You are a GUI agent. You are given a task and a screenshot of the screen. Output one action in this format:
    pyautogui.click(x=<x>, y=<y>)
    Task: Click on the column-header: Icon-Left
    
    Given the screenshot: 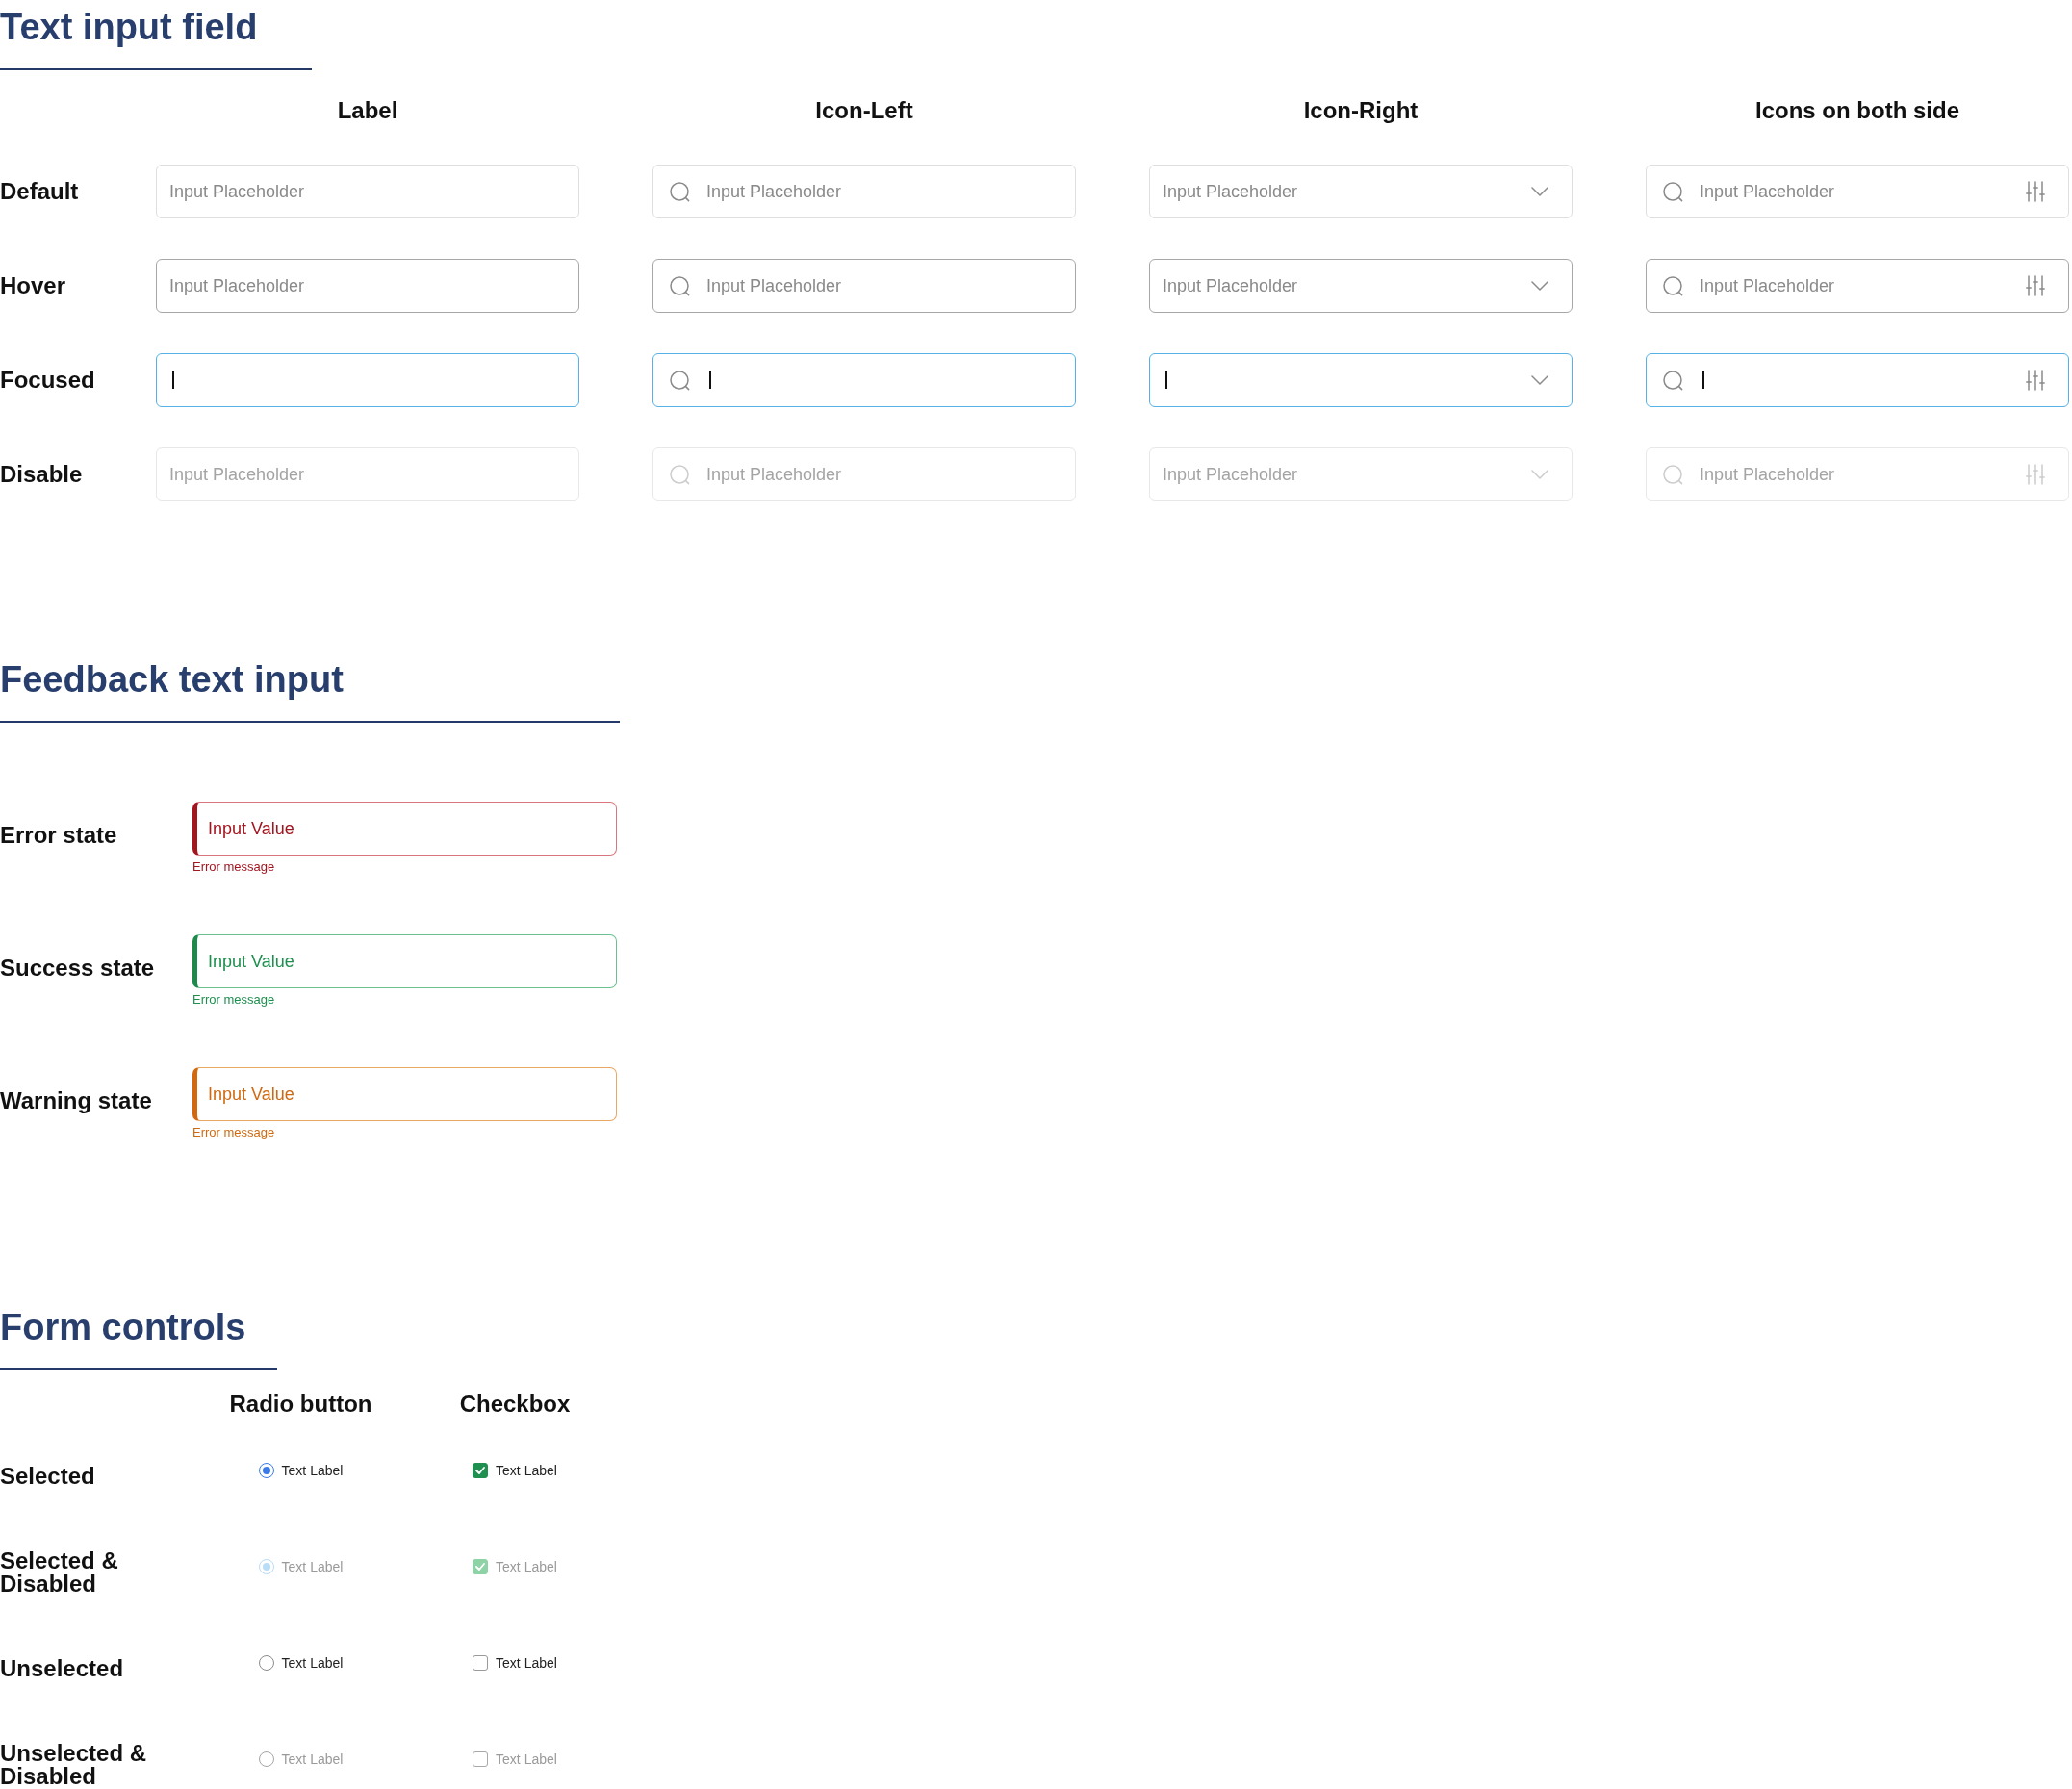 What is the action you would take?
    pyautogui.click(x=864, y=110)
    